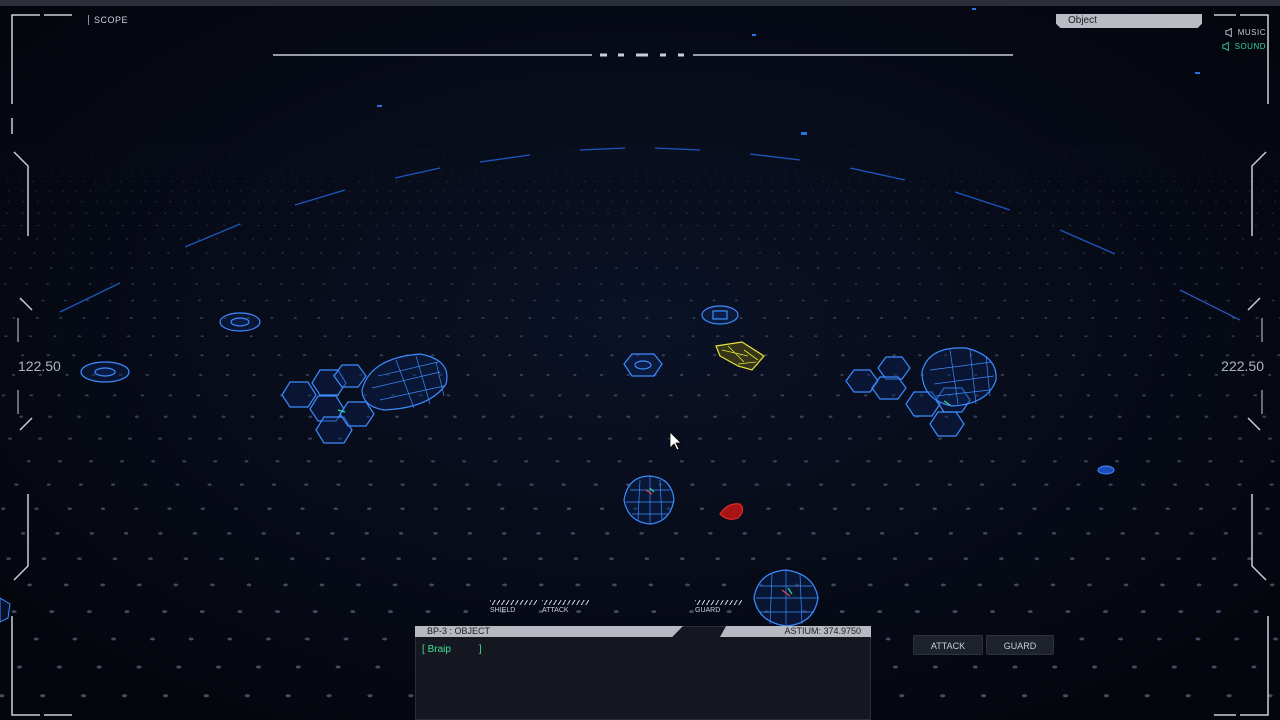 This screenshot has height=720, width=1280. What do you see at coordinates (240, 322) in the screenshot?
I see `pad-left-far` at bounding box center [240, 322].